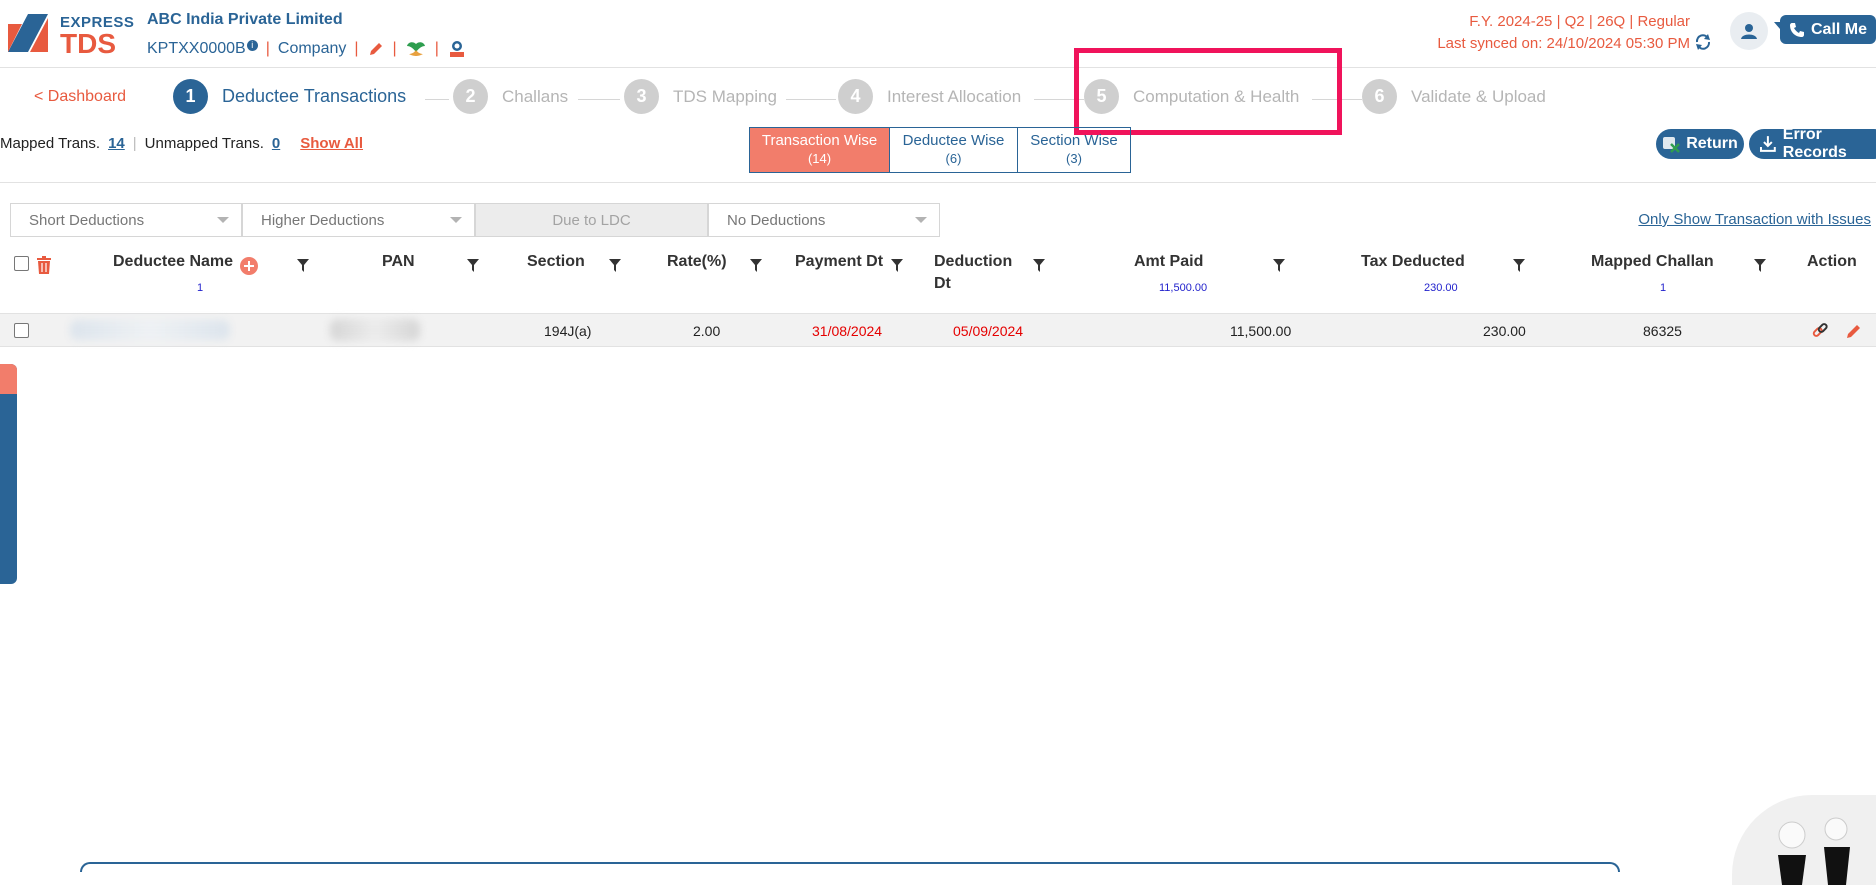  Describe the element at coordinates (850, 867) in the screenshot. I see `bottom-panel-edge` at that location.